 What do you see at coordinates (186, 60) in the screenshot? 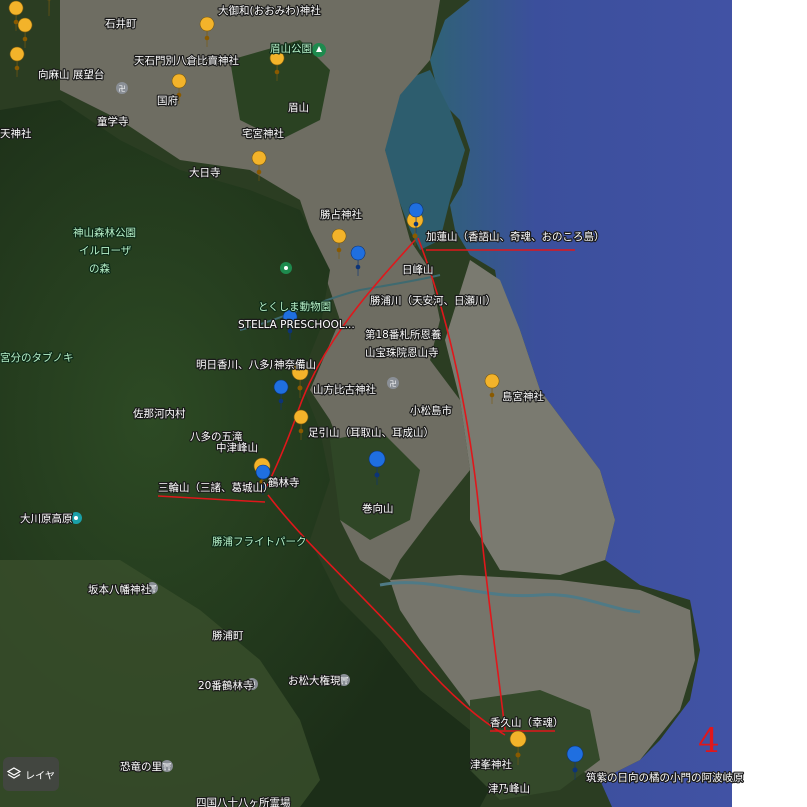
I see `label-tenseki: 天石門別八倉比賣神社` at bounding box center [186, 60].